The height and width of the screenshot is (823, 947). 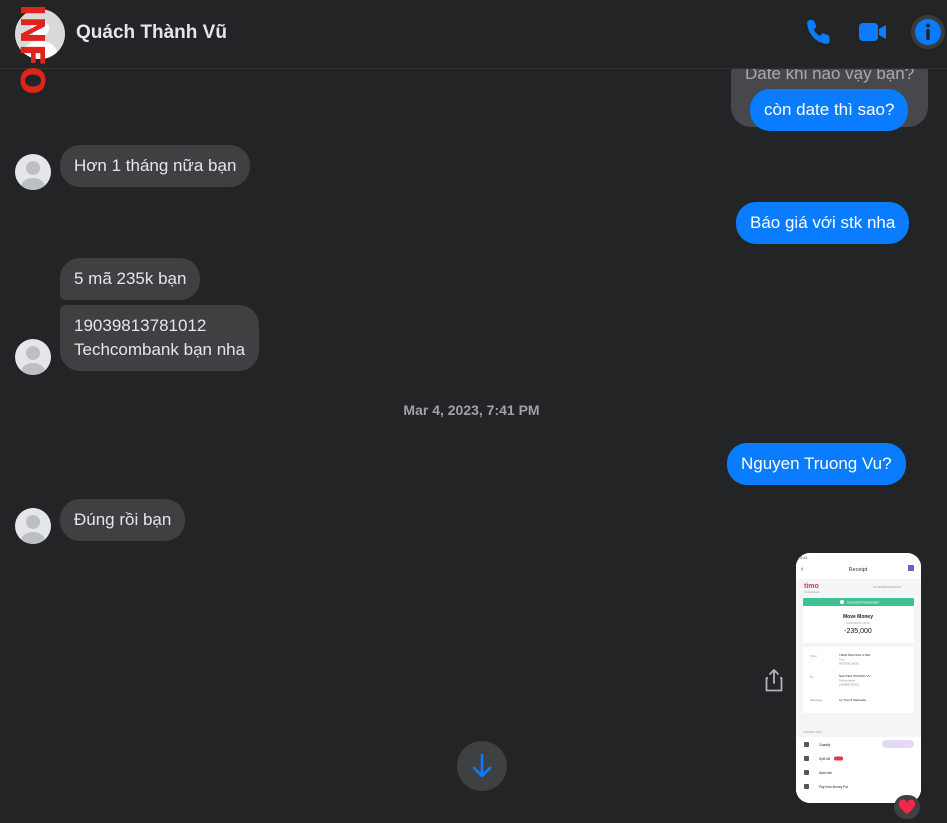 I want to click on receipt-success: Successful transaction, so click(x=863, y=603).